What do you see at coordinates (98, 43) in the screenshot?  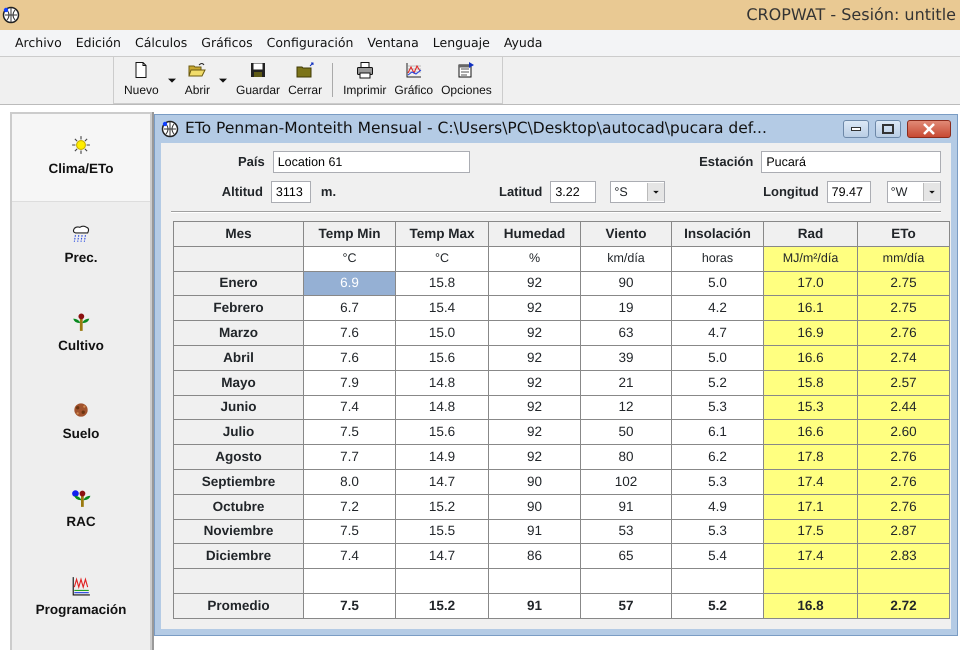 I see `menu-item: Edición` at bounding box center [98, 43].